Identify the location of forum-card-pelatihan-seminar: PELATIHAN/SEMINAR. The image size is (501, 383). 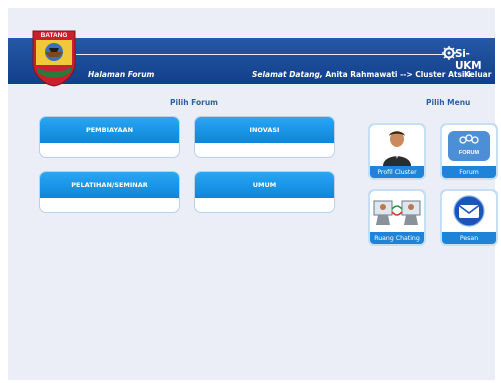
(109, 192).